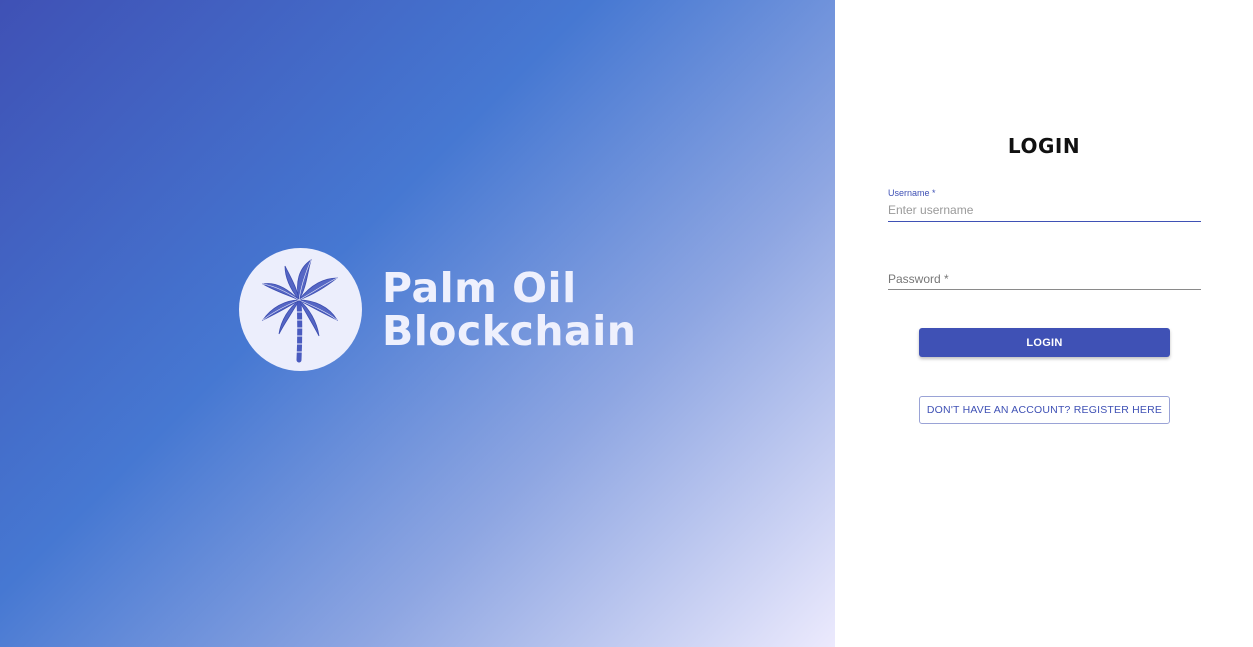 Image resolution: width=1253 pixels, height=647 pixels. I want to click on password-input, so click(1044, 279).